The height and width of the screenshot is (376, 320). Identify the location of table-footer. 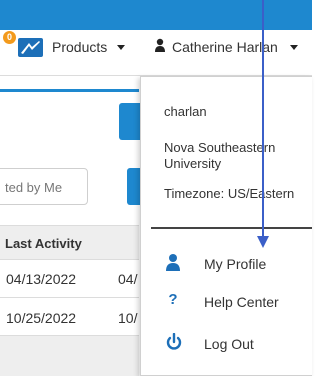
(69, 356).